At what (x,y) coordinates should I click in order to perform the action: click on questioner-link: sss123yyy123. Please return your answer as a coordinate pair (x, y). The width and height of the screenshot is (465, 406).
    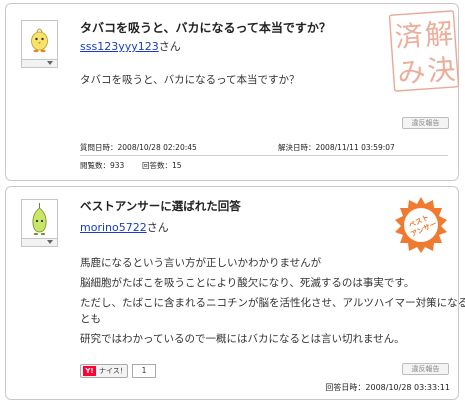
    Looking at the image, I should click on (119, 46).